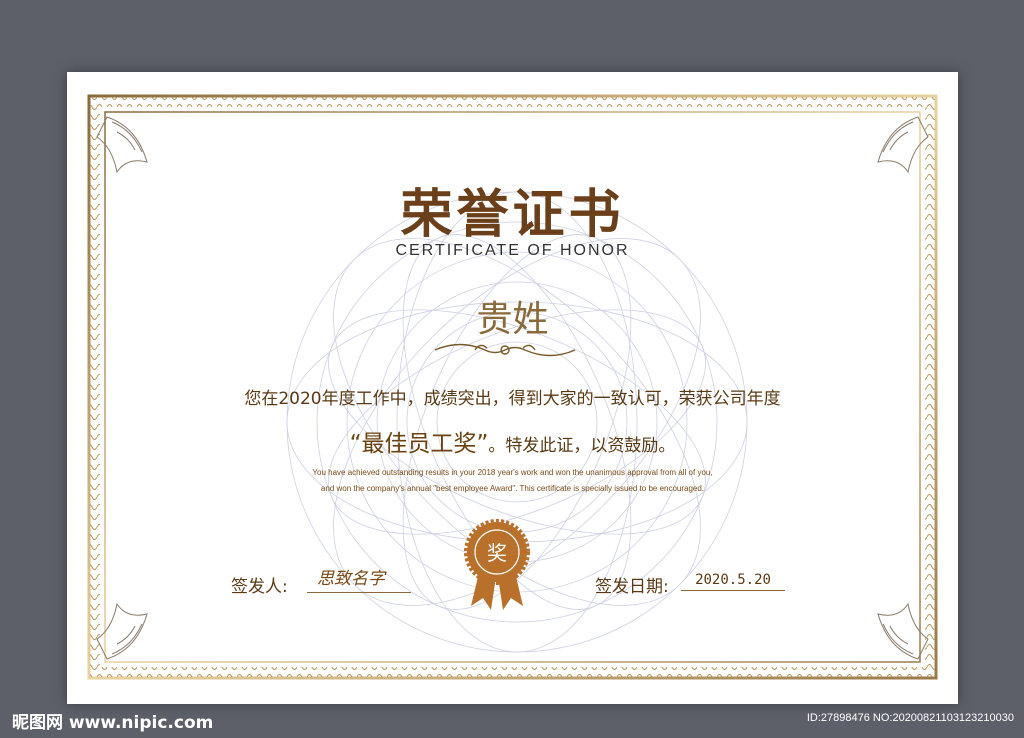 The width and height of the screenshot is (1024, 738). What do you see at coordinates (512, 399) in the screenshot?
I see `body-text-line1: 您在2020年度工作中，成绩突出，得到大家的一致认可，荣获公司年度` at bounding box center [512, 399].